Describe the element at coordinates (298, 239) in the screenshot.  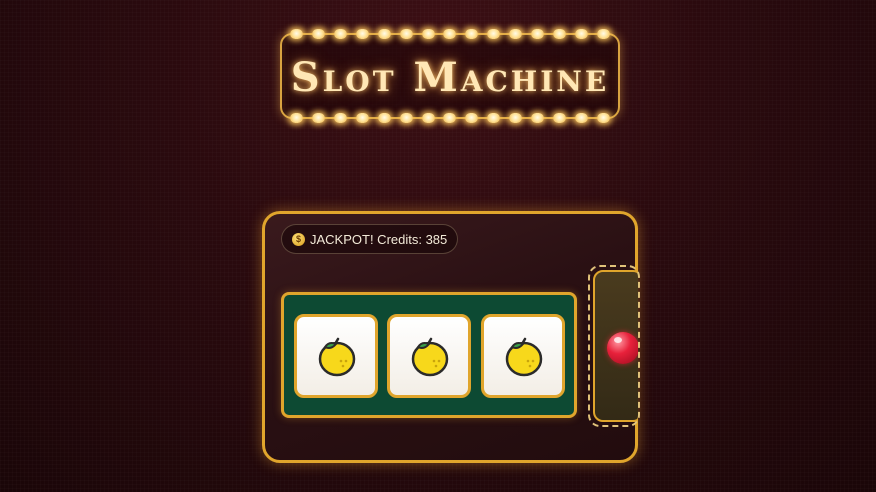
I see `money-bag-icon: $` at that location.